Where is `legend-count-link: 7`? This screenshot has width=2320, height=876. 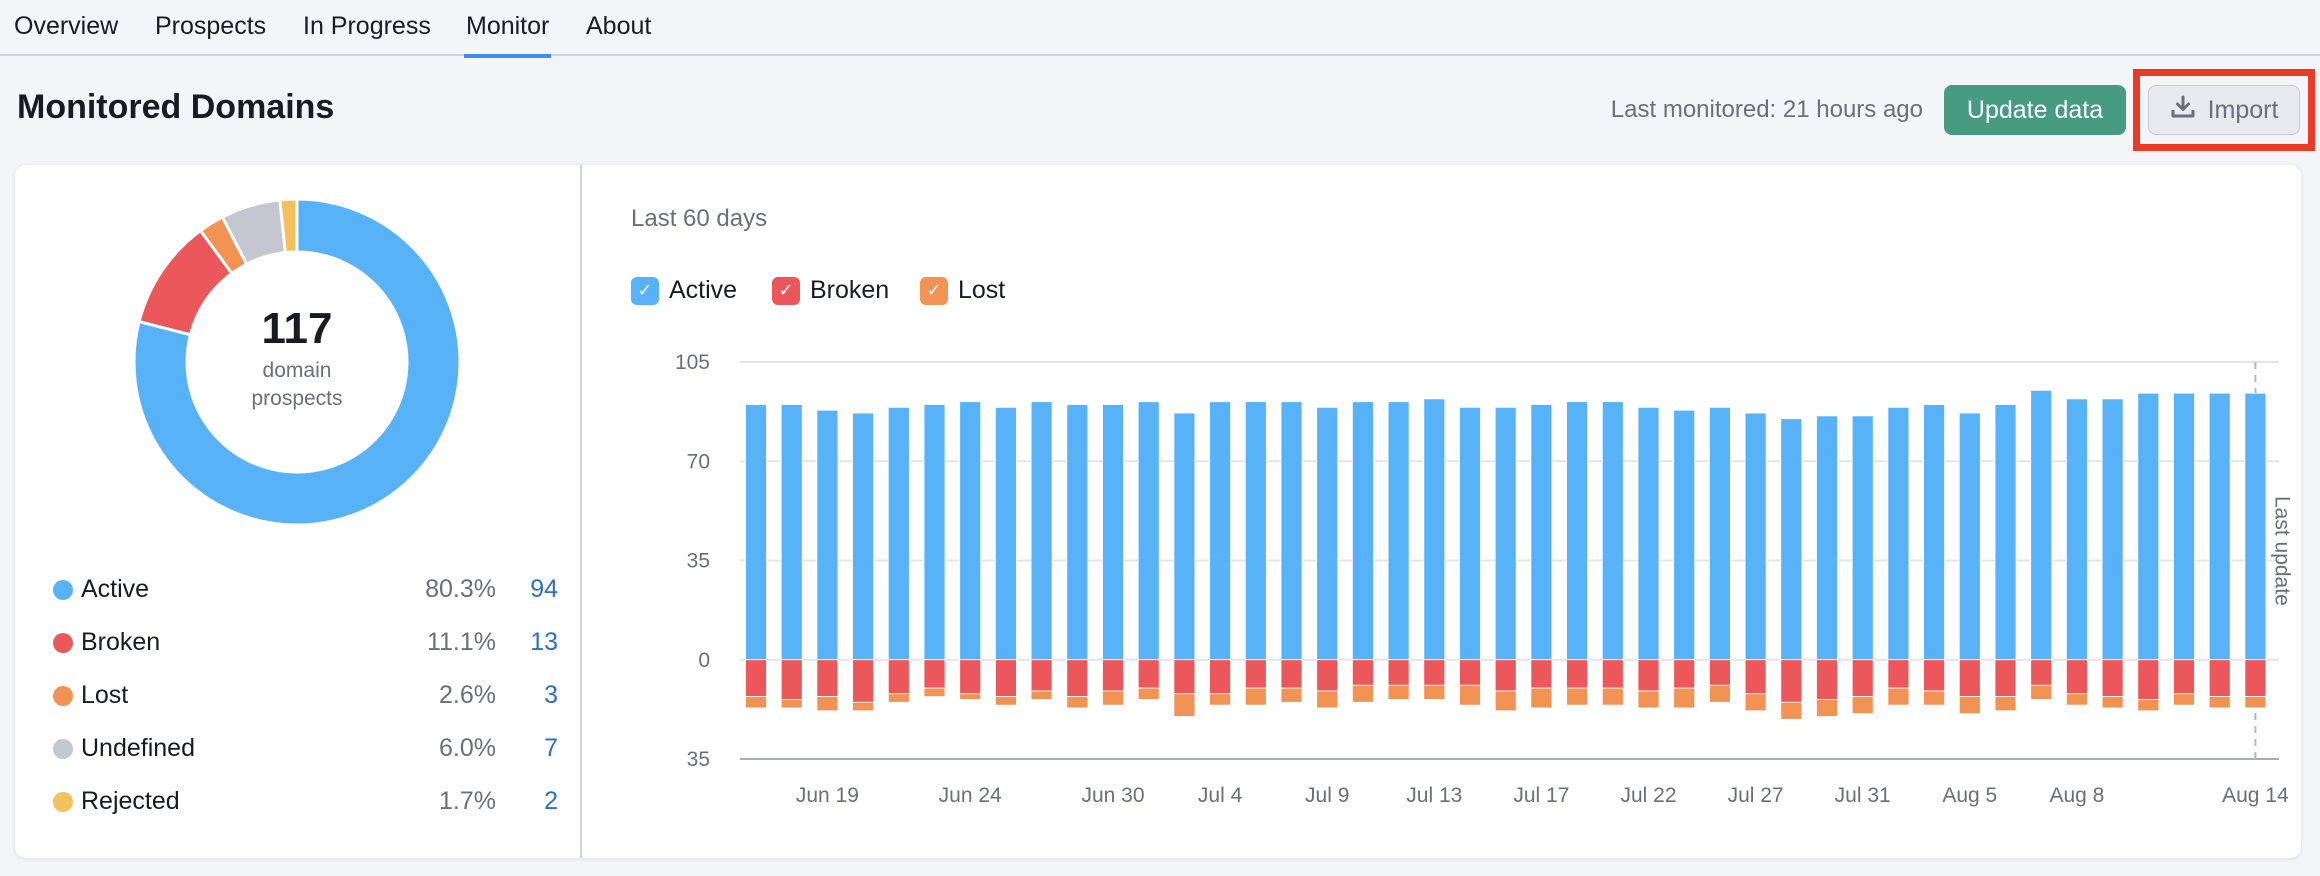 legend-count-link: 7 is located at coordinates (551, 748).